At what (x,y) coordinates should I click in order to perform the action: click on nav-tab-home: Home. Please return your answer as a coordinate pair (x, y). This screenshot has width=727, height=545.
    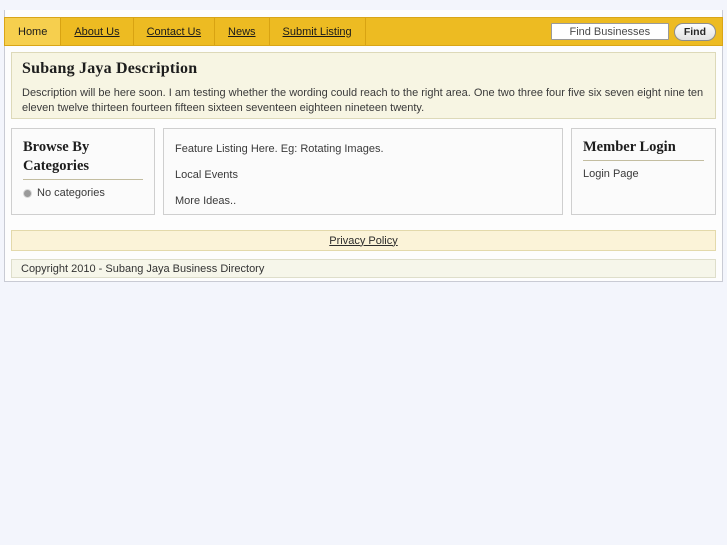
    Looking at the image, I should click on (33, 31).